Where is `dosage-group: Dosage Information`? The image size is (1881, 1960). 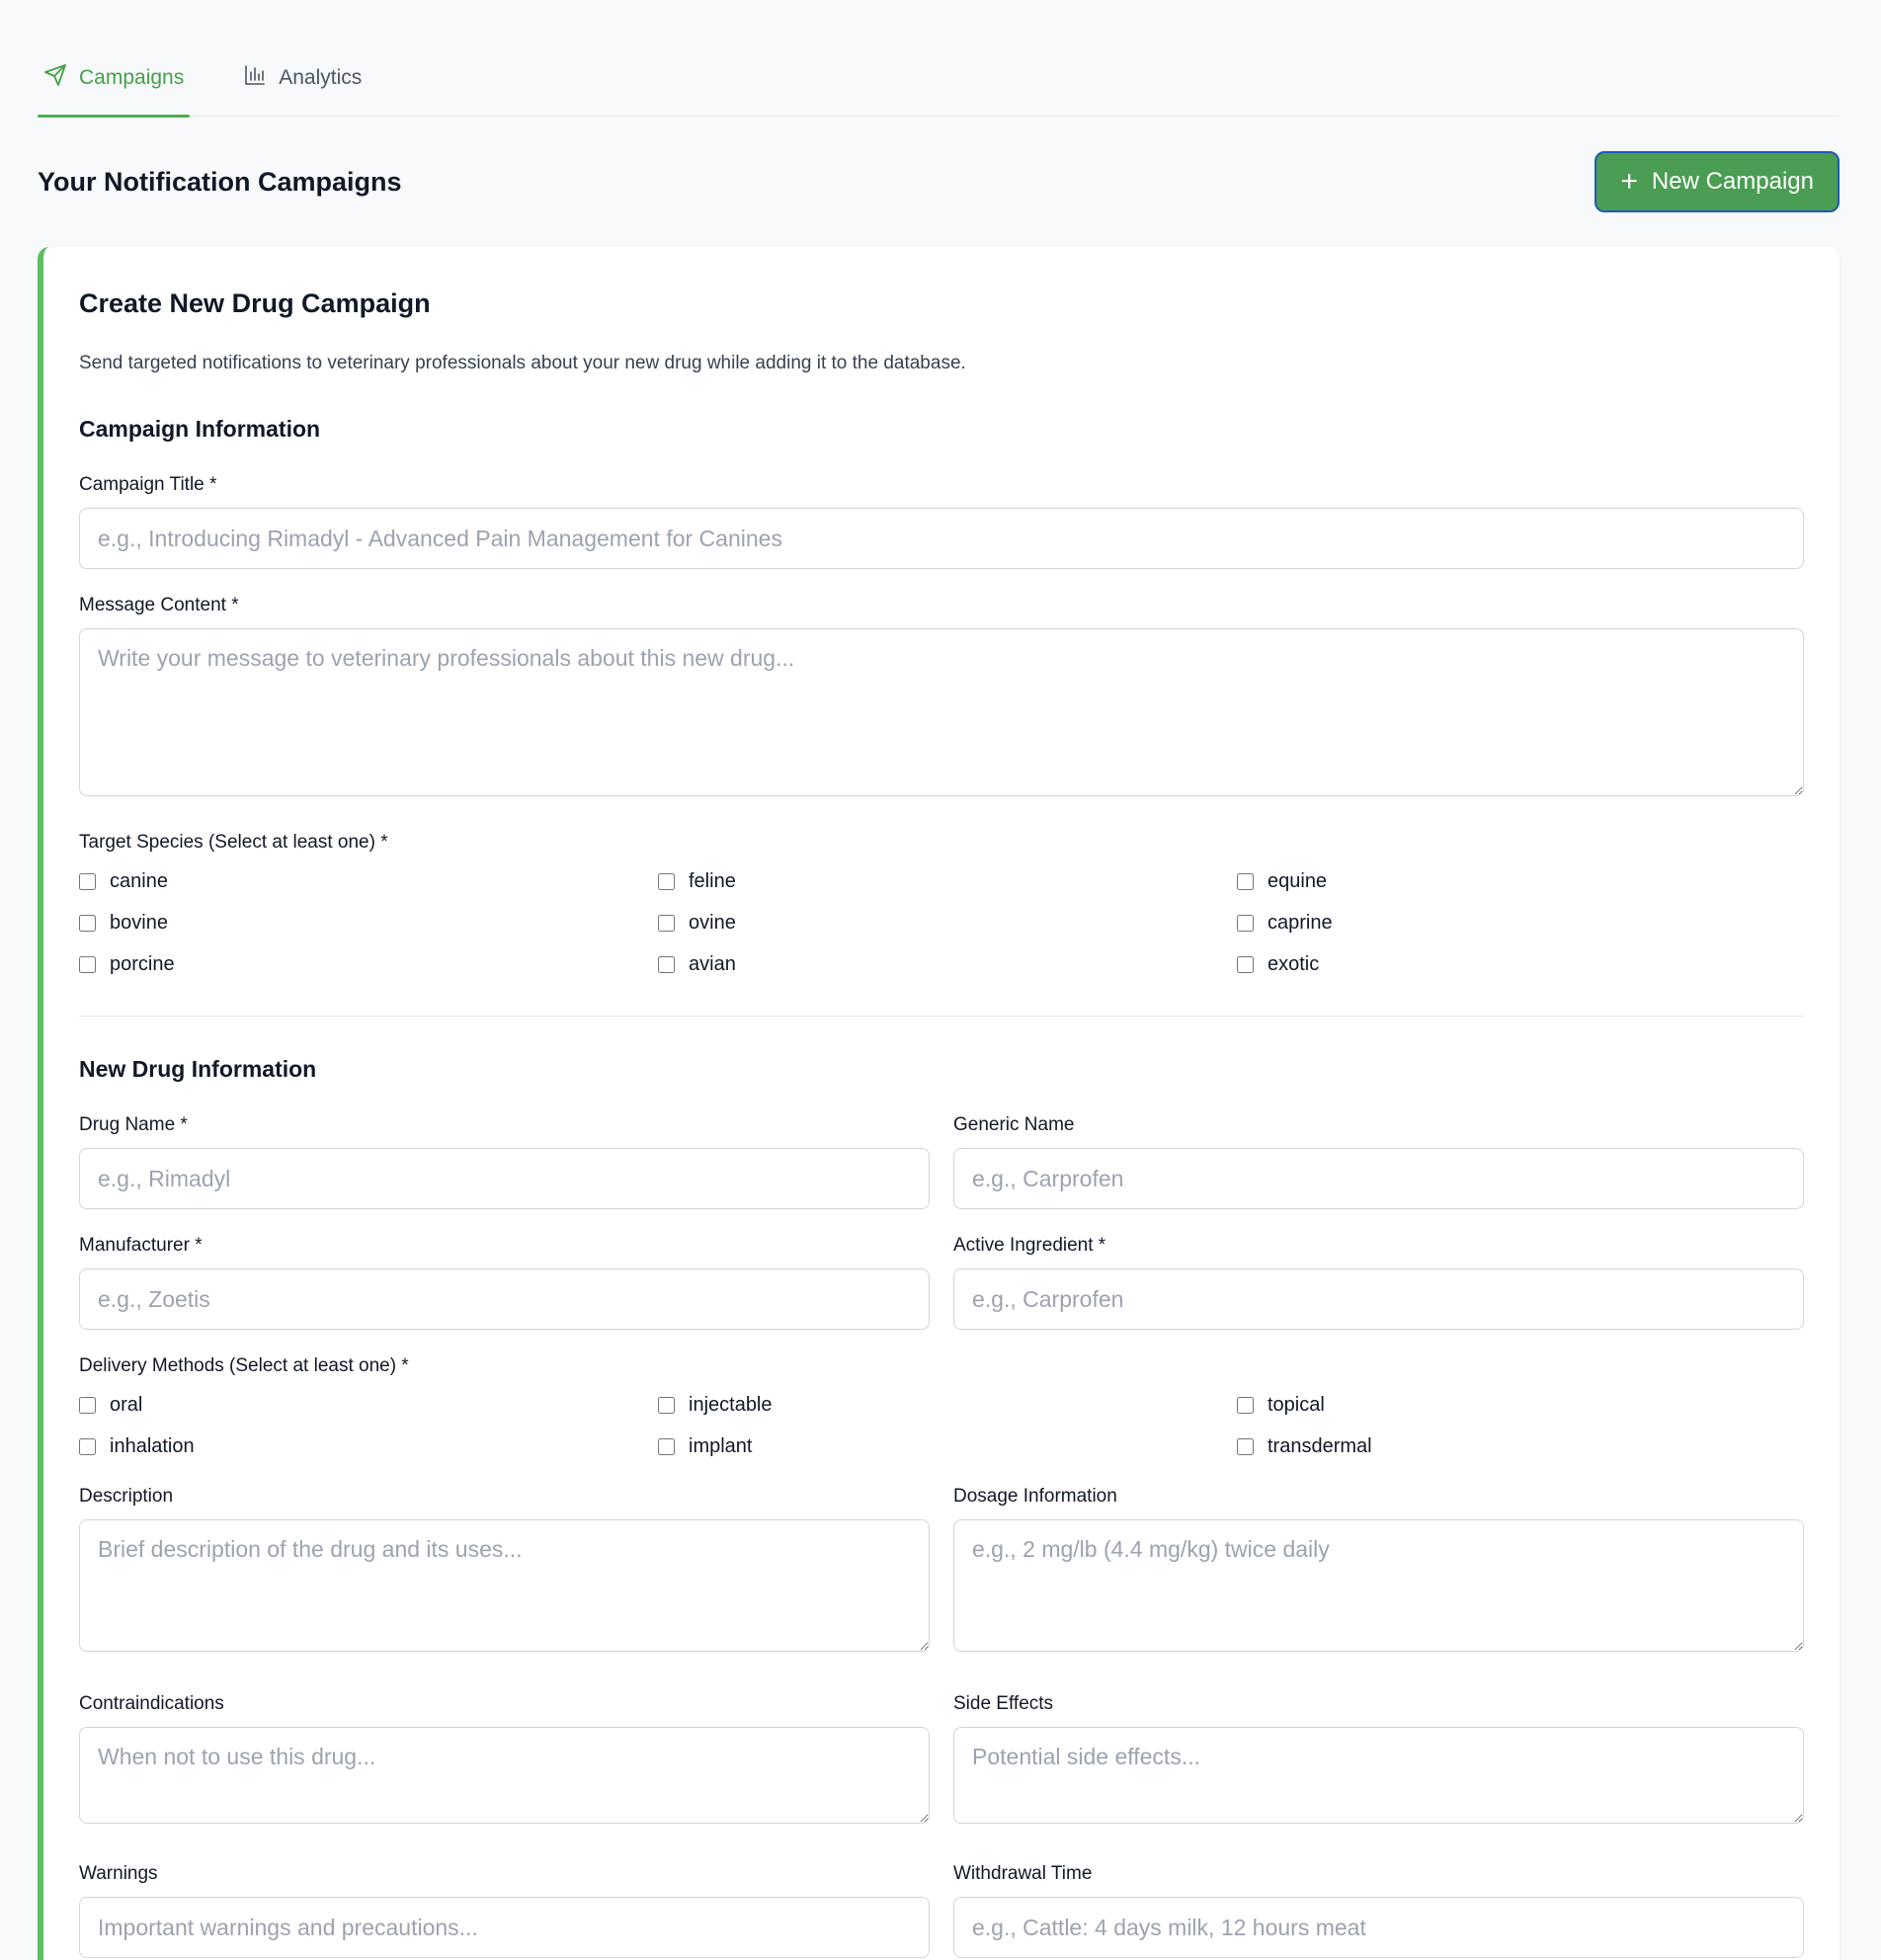 dosage-group: Dosage Information is located at coordinates (1378, 1569).